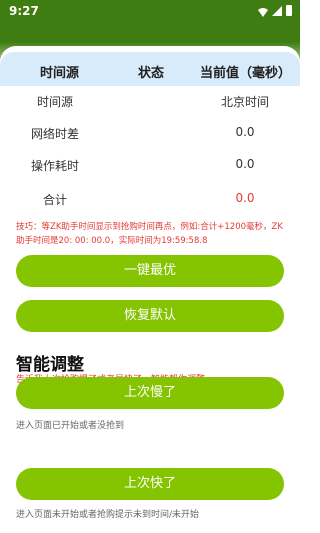 This screenshot has width=320, height=533. What do you see at coordinates (245, 198) in the screenshot?
I see `total-value: 0.0` at bounding box center [245, 198].